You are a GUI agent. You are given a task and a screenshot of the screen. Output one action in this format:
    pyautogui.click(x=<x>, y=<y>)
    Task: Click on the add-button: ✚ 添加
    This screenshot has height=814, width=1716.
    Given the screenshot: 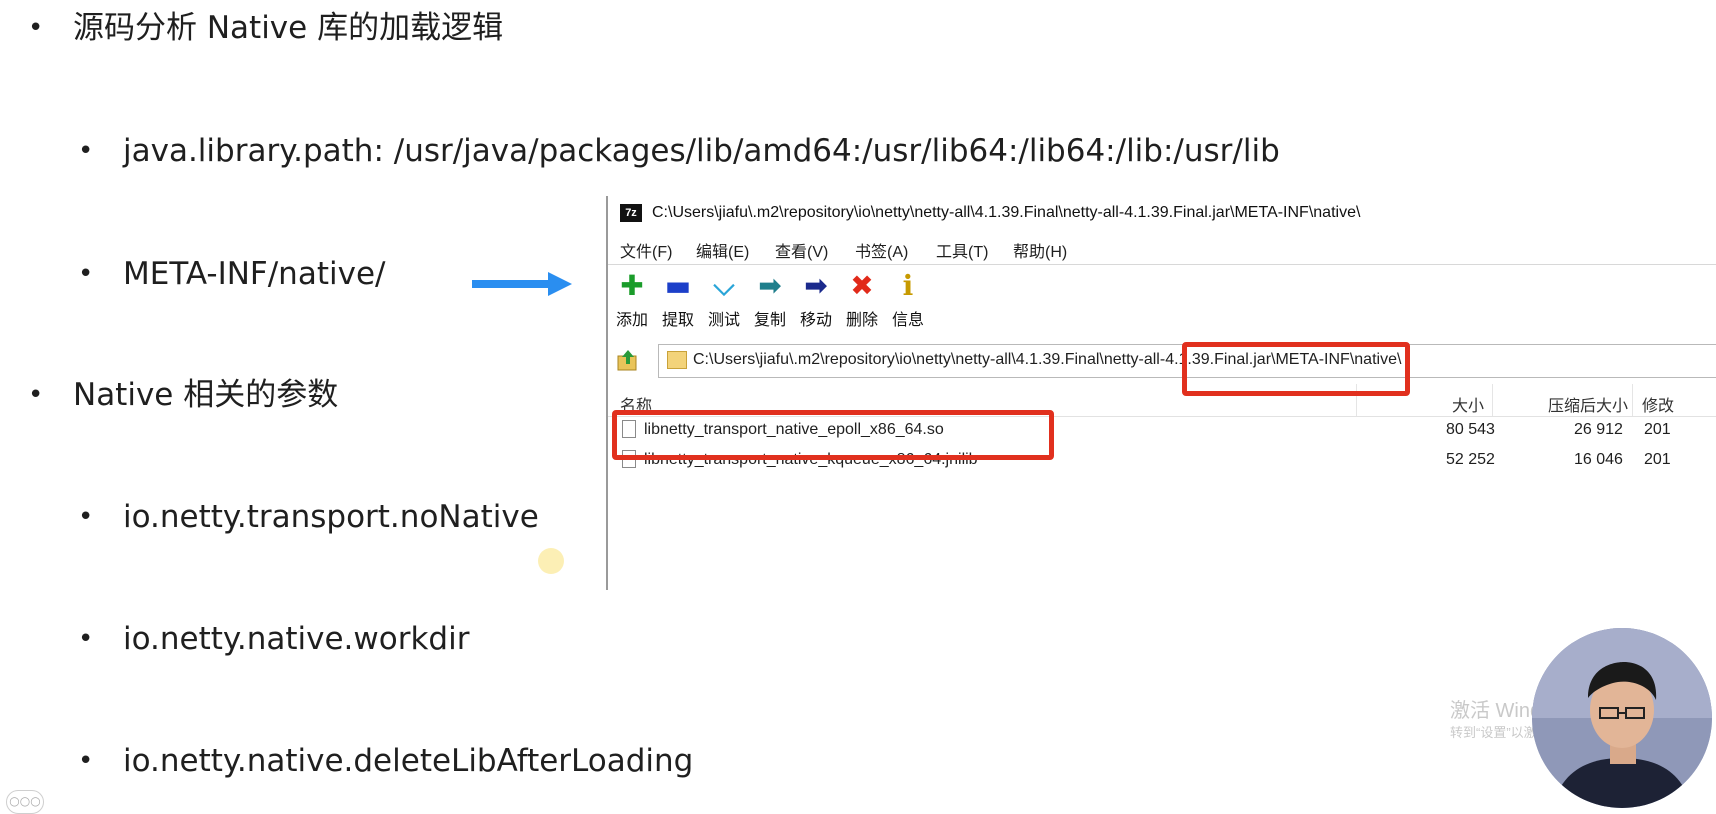 What is the action you would take?
    pyautogui.click(x=632, y=300)
    